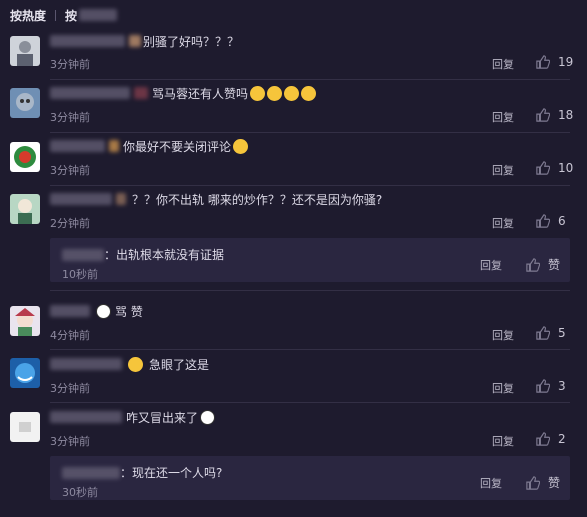 Image resolution: width=587 pixels, height=517 pixels. What do you see at coordinates (309, 93) in the screenshot?
I see `smile-emoji-icon` at bounding box center [309, 93].